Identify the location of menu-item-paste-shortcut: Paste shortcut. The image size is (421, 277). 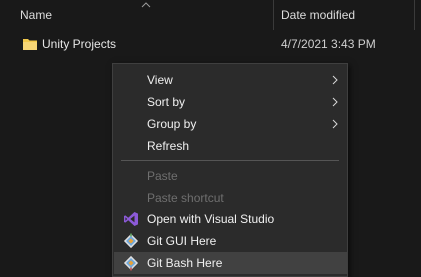
(230, 198).